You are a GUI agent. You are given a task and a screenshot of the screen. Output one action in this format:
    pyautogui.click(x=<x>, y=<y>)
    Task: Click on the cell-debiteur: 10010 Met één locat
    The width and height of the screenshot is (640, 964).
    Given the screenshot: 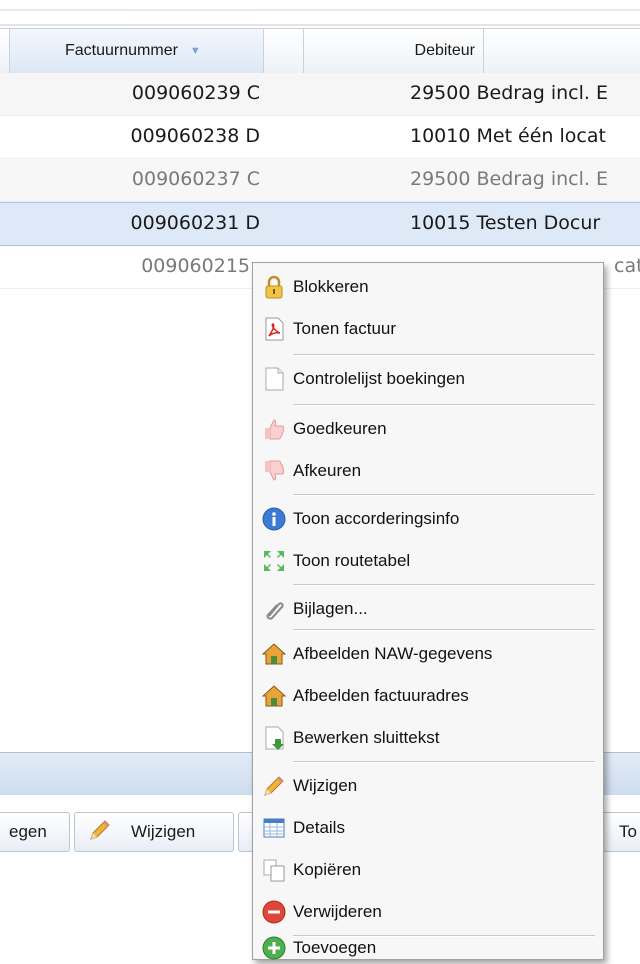 What is the action you would take?
    pyautogui.click(x=508, y=136)
    